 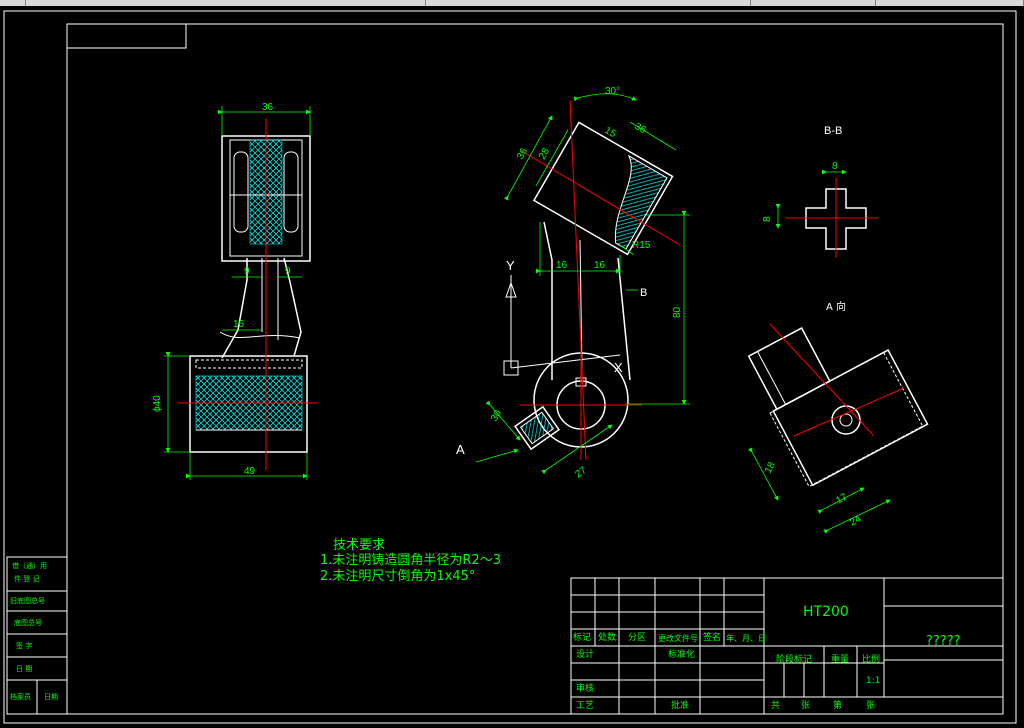 I want to click on tb-weight: 重量, so click(x=840, y=660).